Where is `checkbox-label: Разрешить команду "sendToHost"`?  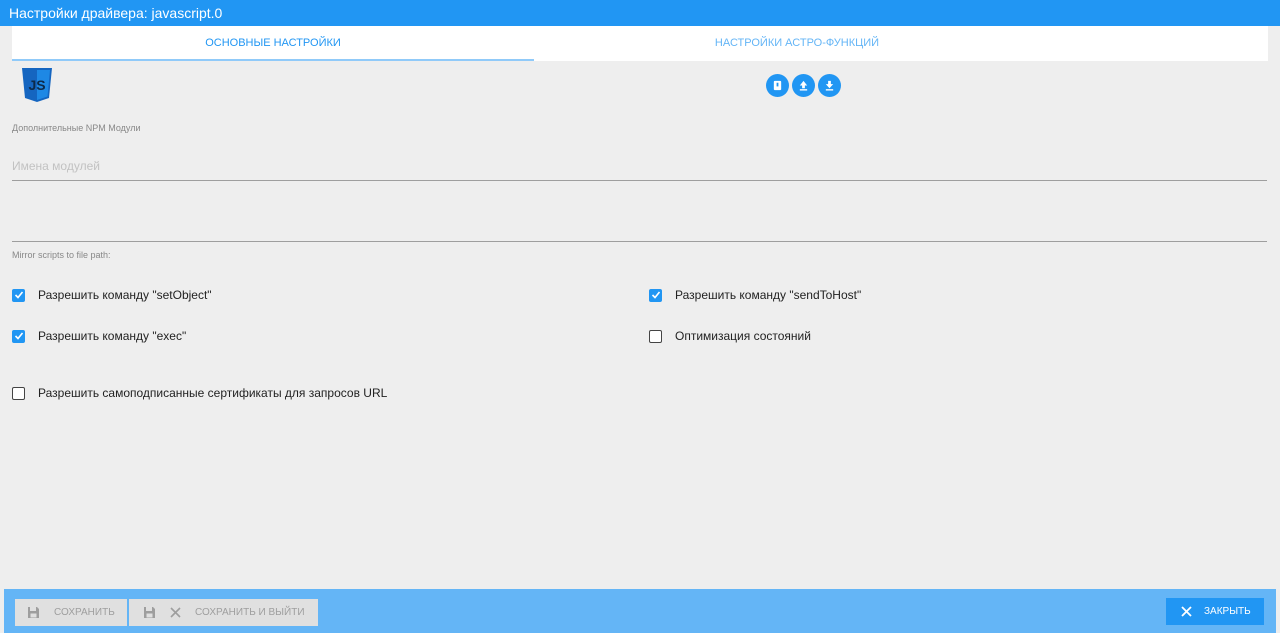 checkbox-label: Разрешить команду "sendToHost" is located at coordinates (768, 295).